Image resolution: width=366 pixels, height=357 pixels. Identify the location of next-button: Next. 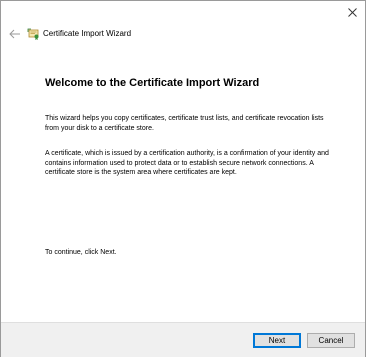
(277, 340).